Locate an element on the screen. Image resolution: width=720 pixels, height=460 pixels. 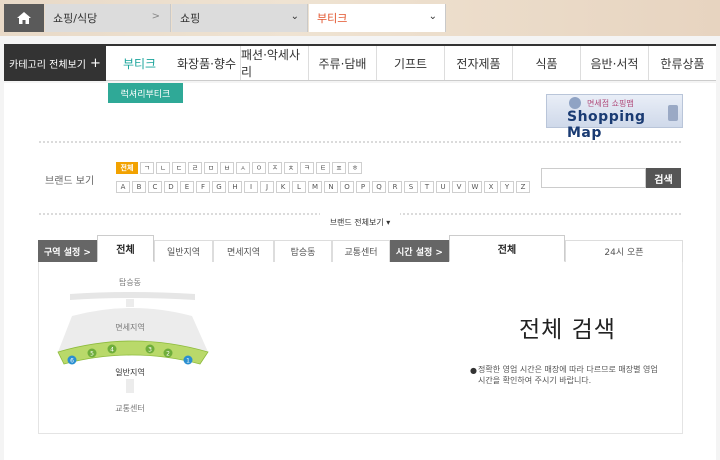
brand-index-chip: J is located at coordinates (267, 187).